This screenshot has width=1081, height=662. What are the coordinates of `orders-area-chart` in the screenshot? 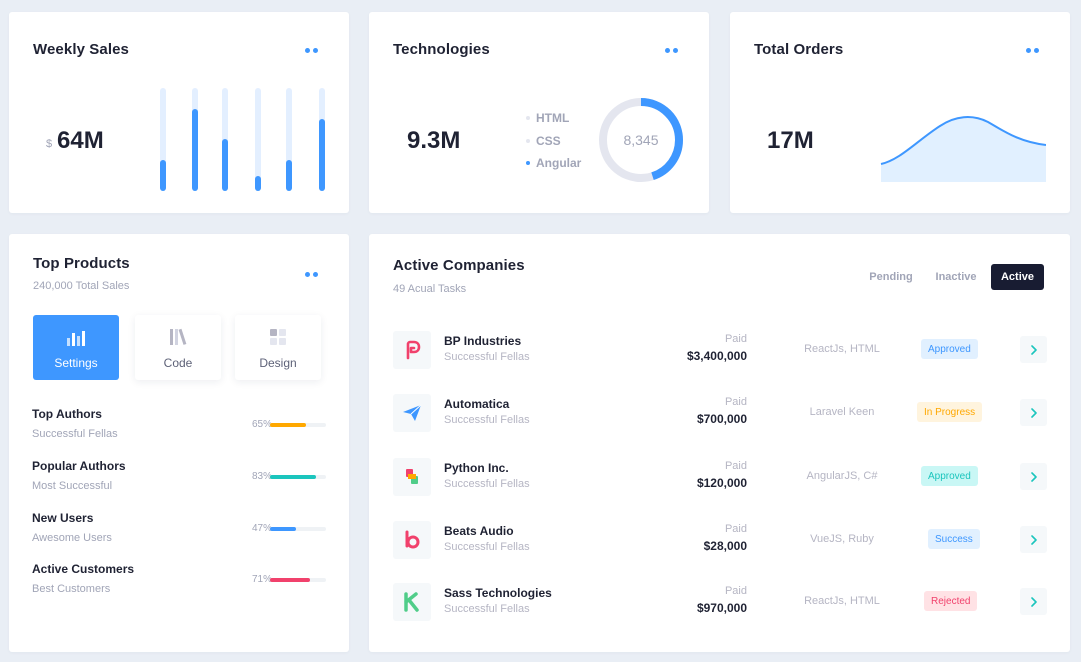 It's located at (963, 149).